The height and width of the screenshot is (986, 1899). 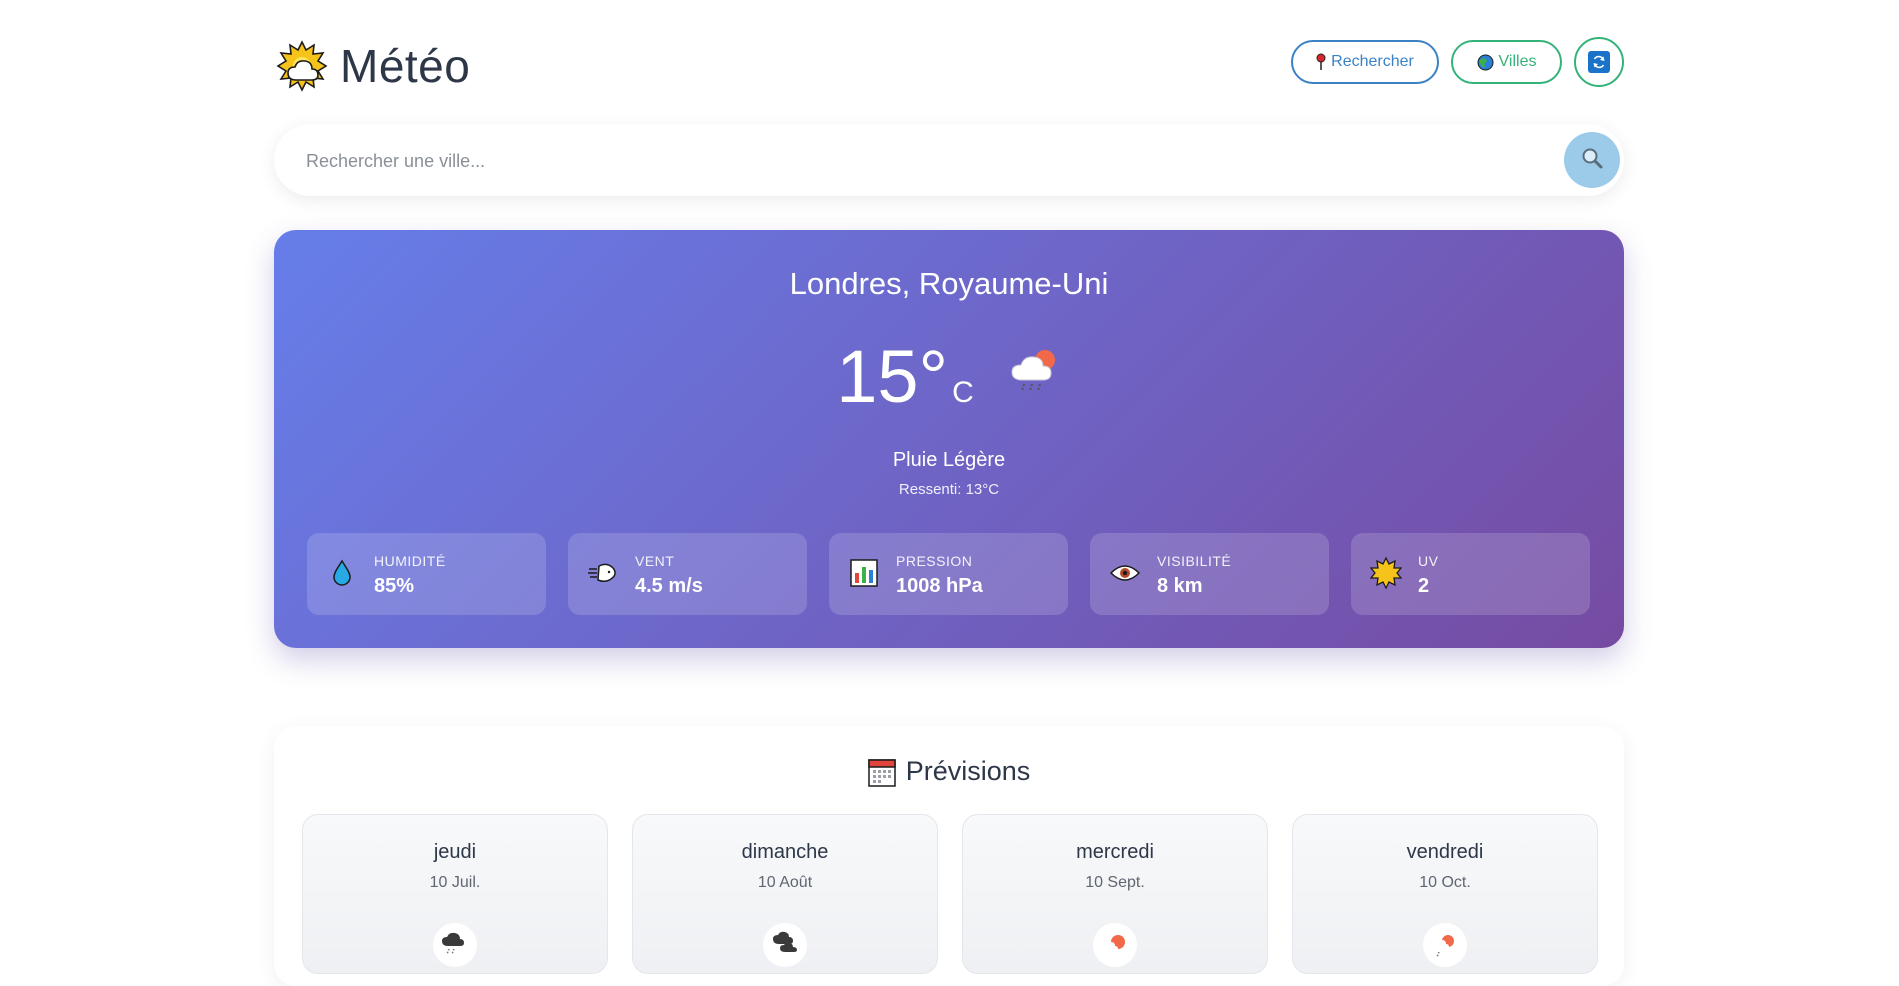 I want to click on forecast-date: 10 Juil., so click(x=455, y=882).